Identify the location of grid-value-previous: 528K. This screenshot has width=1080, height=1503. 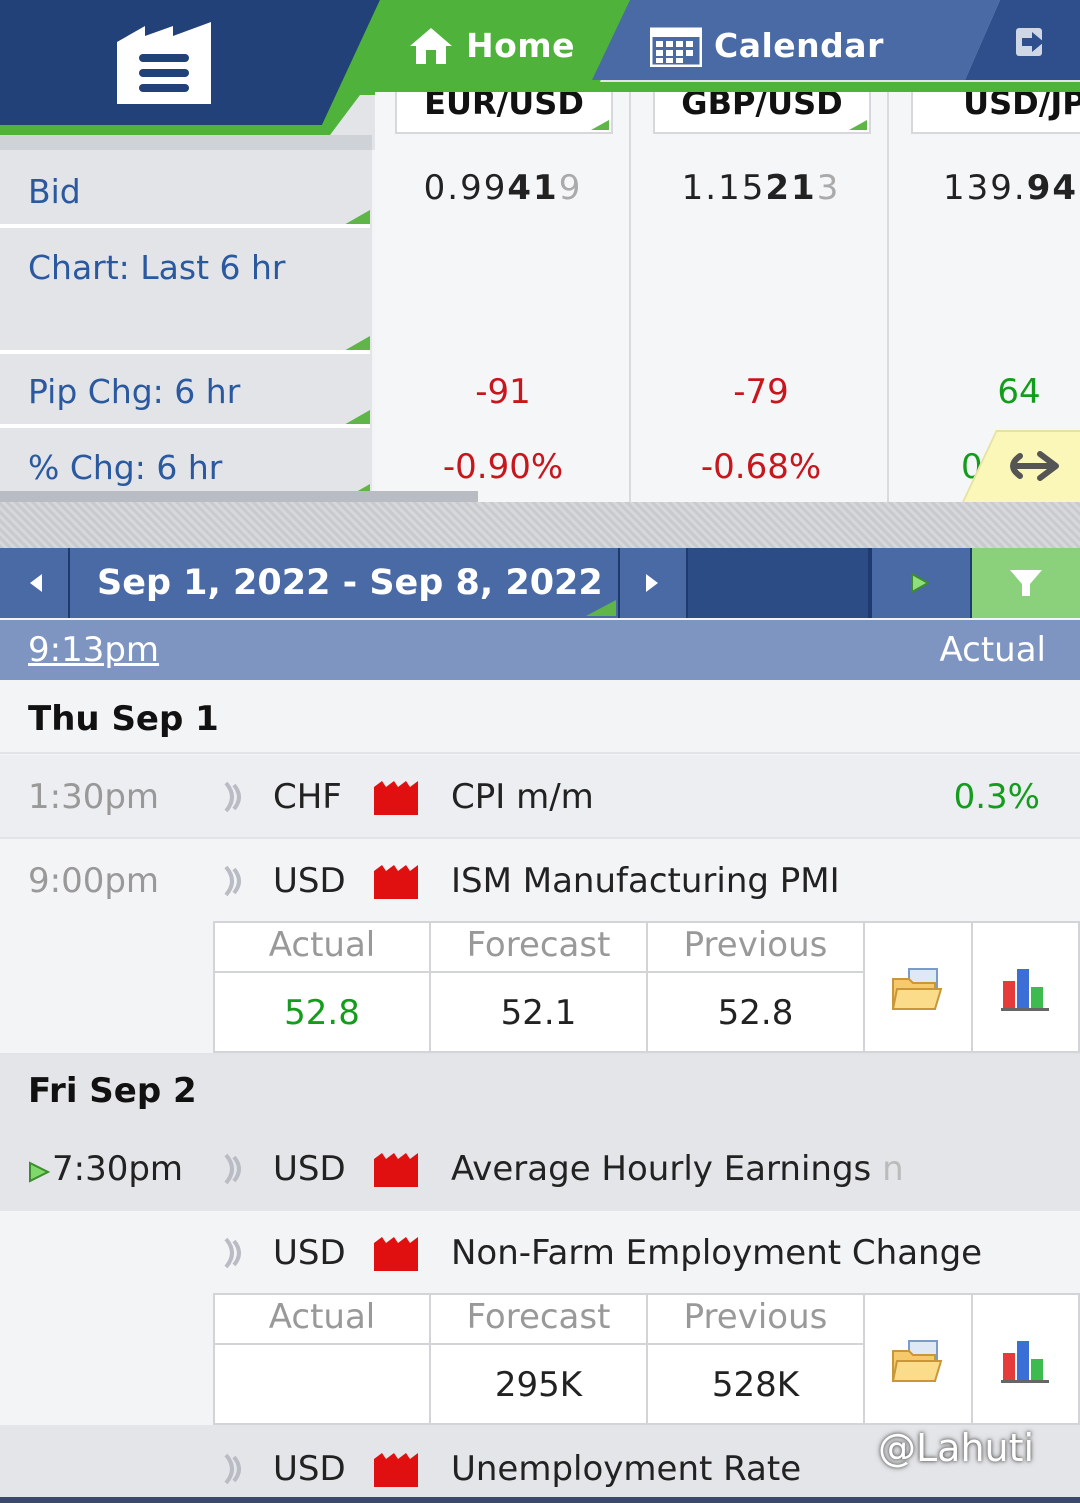
(755, 1384).